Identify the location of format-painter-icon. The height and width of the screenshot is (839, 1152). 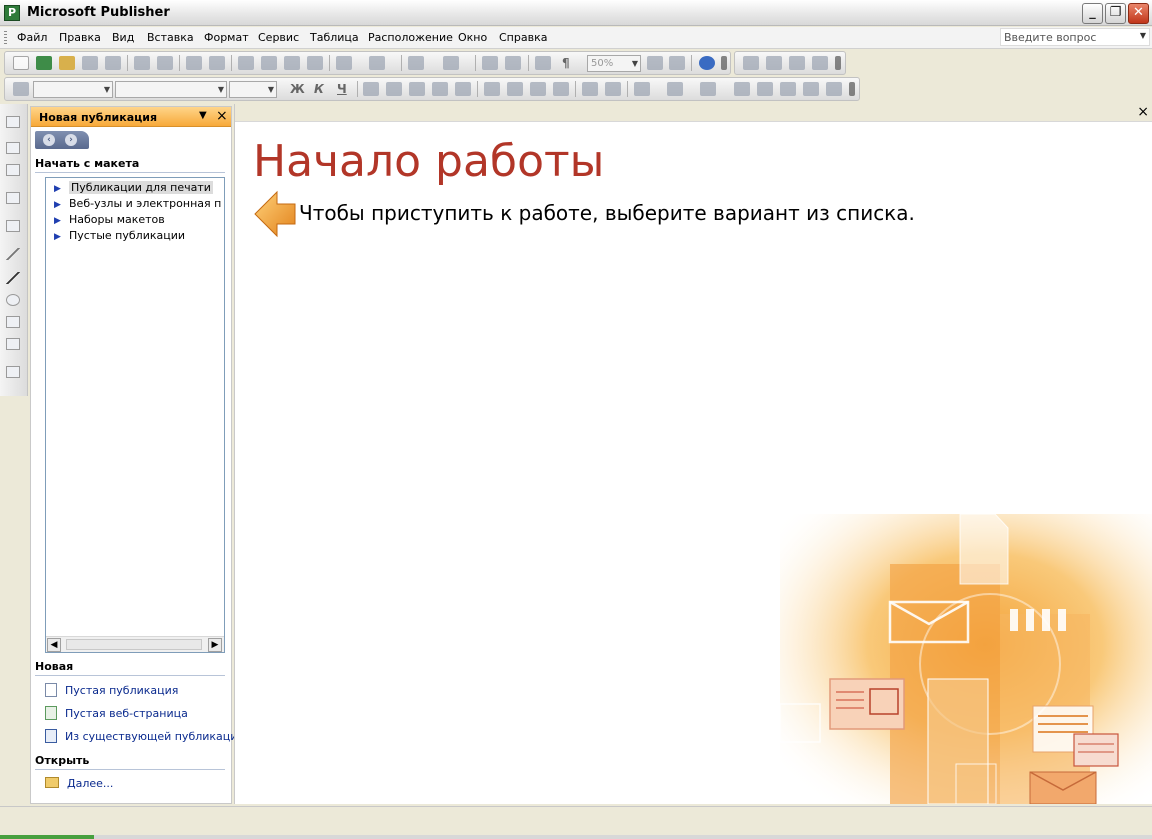
(315, 63).